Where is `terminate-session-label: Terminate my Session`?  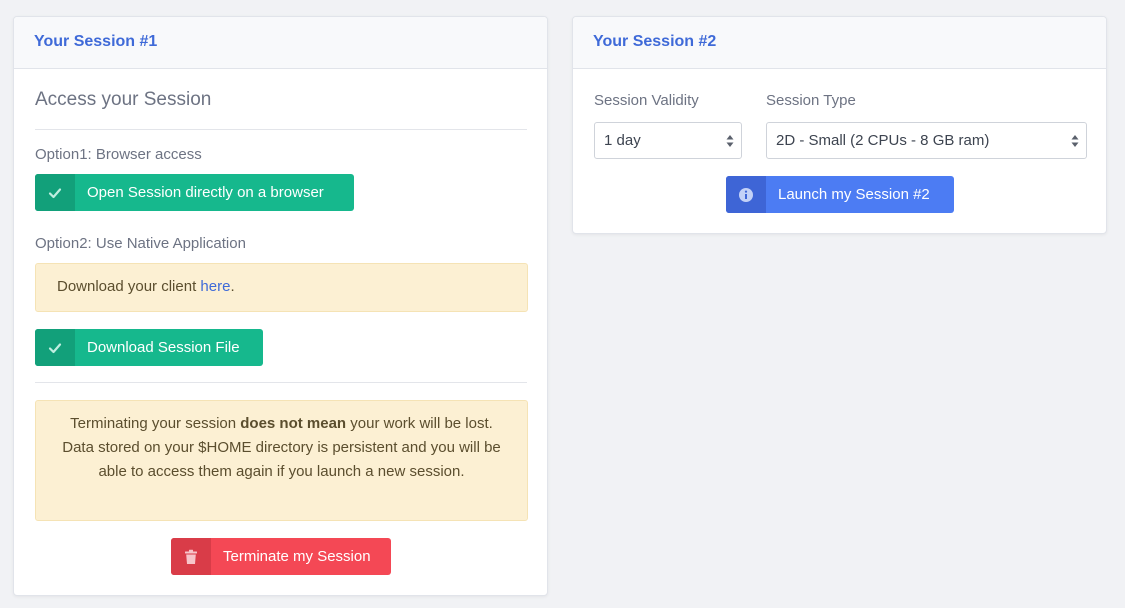 terminate-session-label: Terminate my Session is located at coordinates (297, 556).